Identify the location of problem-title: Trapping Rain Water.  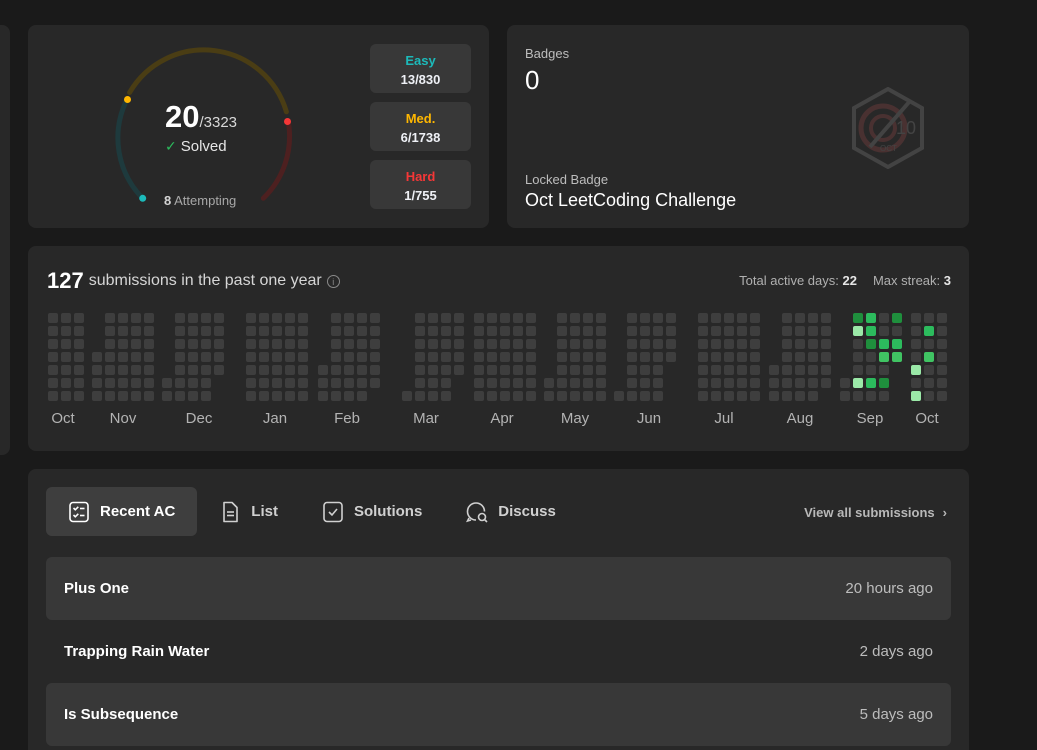
(136, 651).